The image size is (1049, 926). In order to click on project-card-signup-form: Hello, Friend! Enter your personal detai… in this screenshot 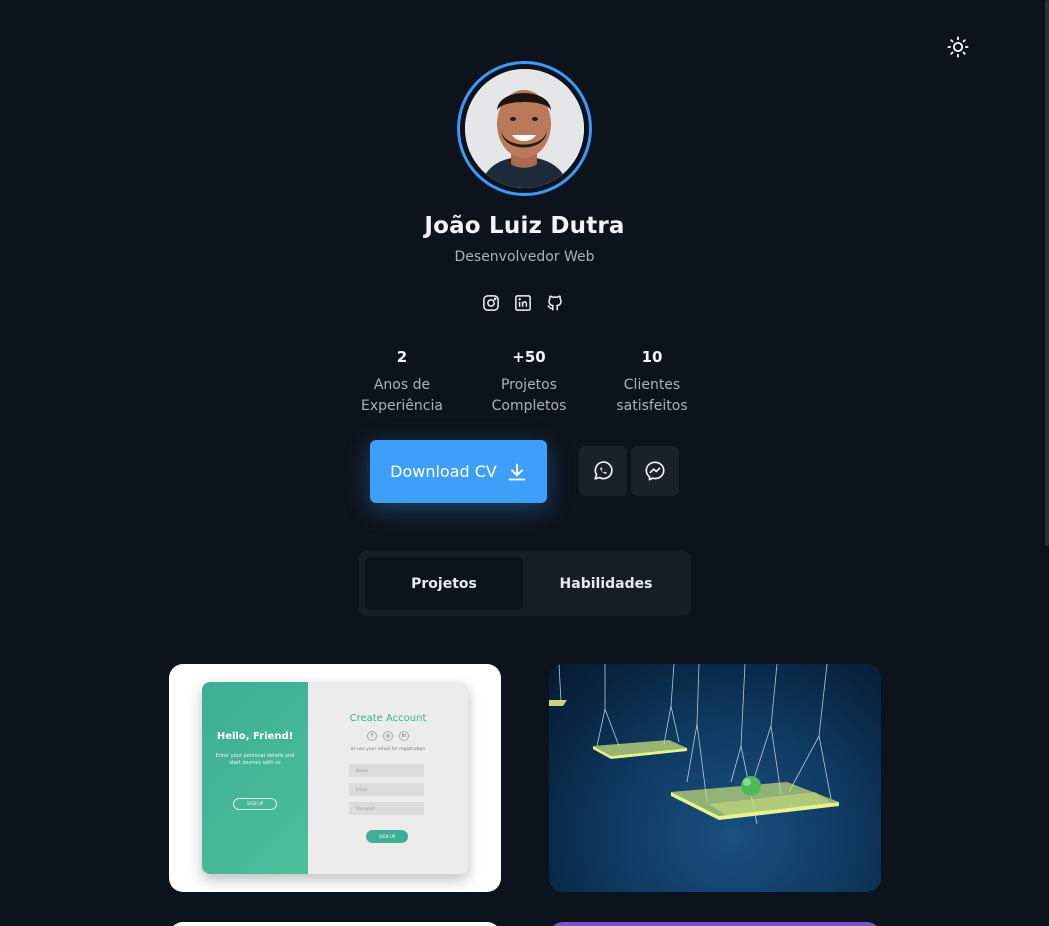, I will do `click(335, 778)`.